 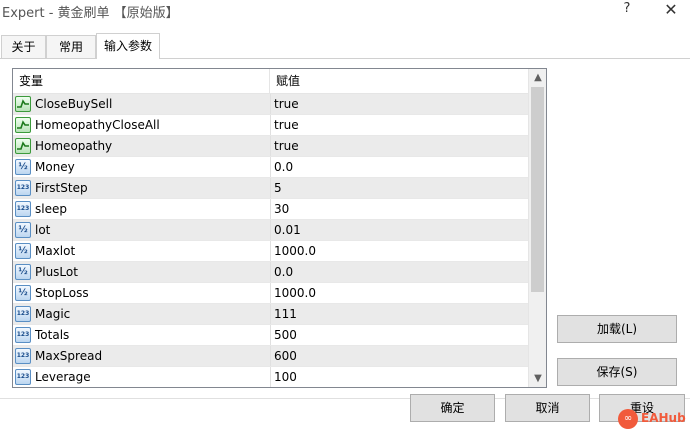 I want to click on tab-bar: 关于 常用 输入参数, so click(x=345, y=46).